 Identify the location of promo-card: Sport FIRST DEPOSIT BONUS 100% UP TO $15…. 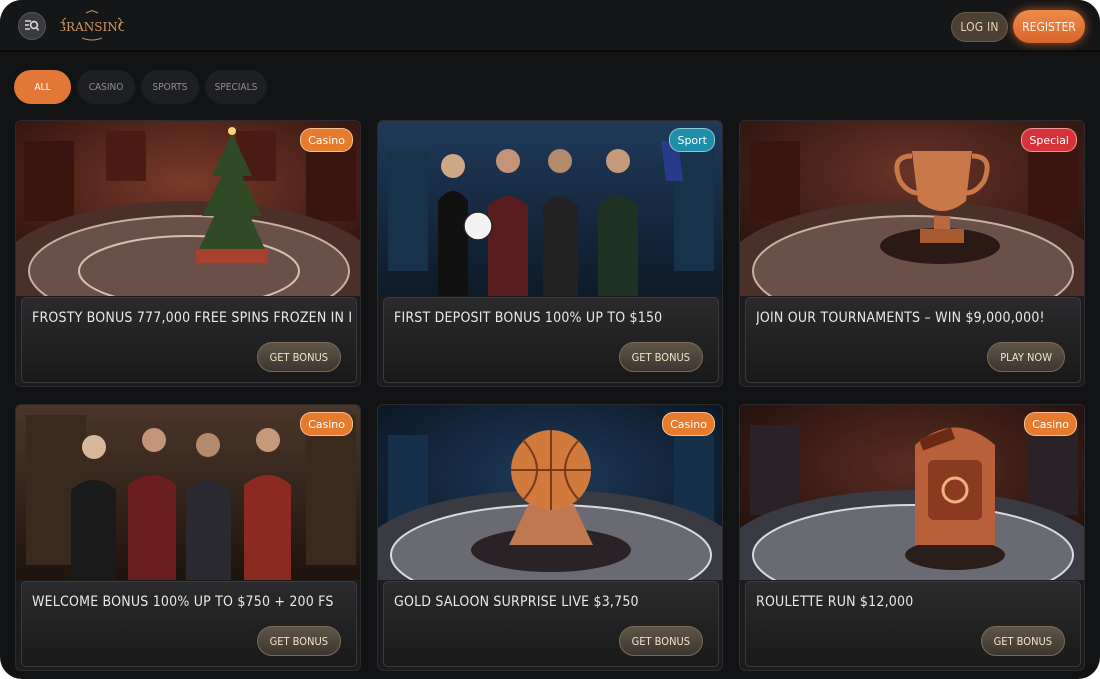
(550, 253).